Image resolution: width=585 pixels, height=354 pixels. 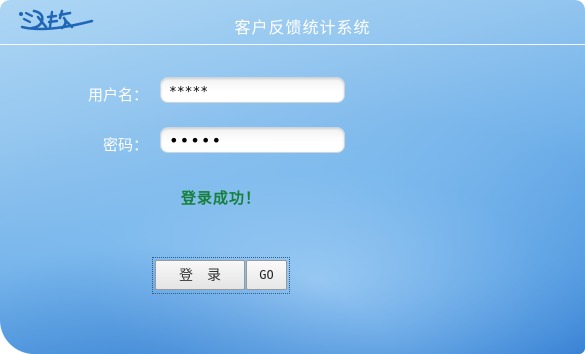 I want to click on username-label: 用户名：, so click(x=117, y=95).